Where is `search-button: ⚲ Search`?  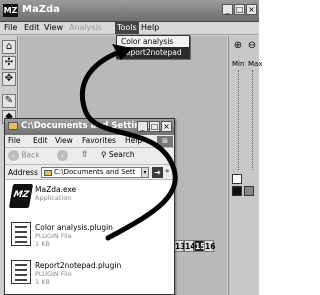
search-button: ⚲ Search is located at coordinates (118, 154).